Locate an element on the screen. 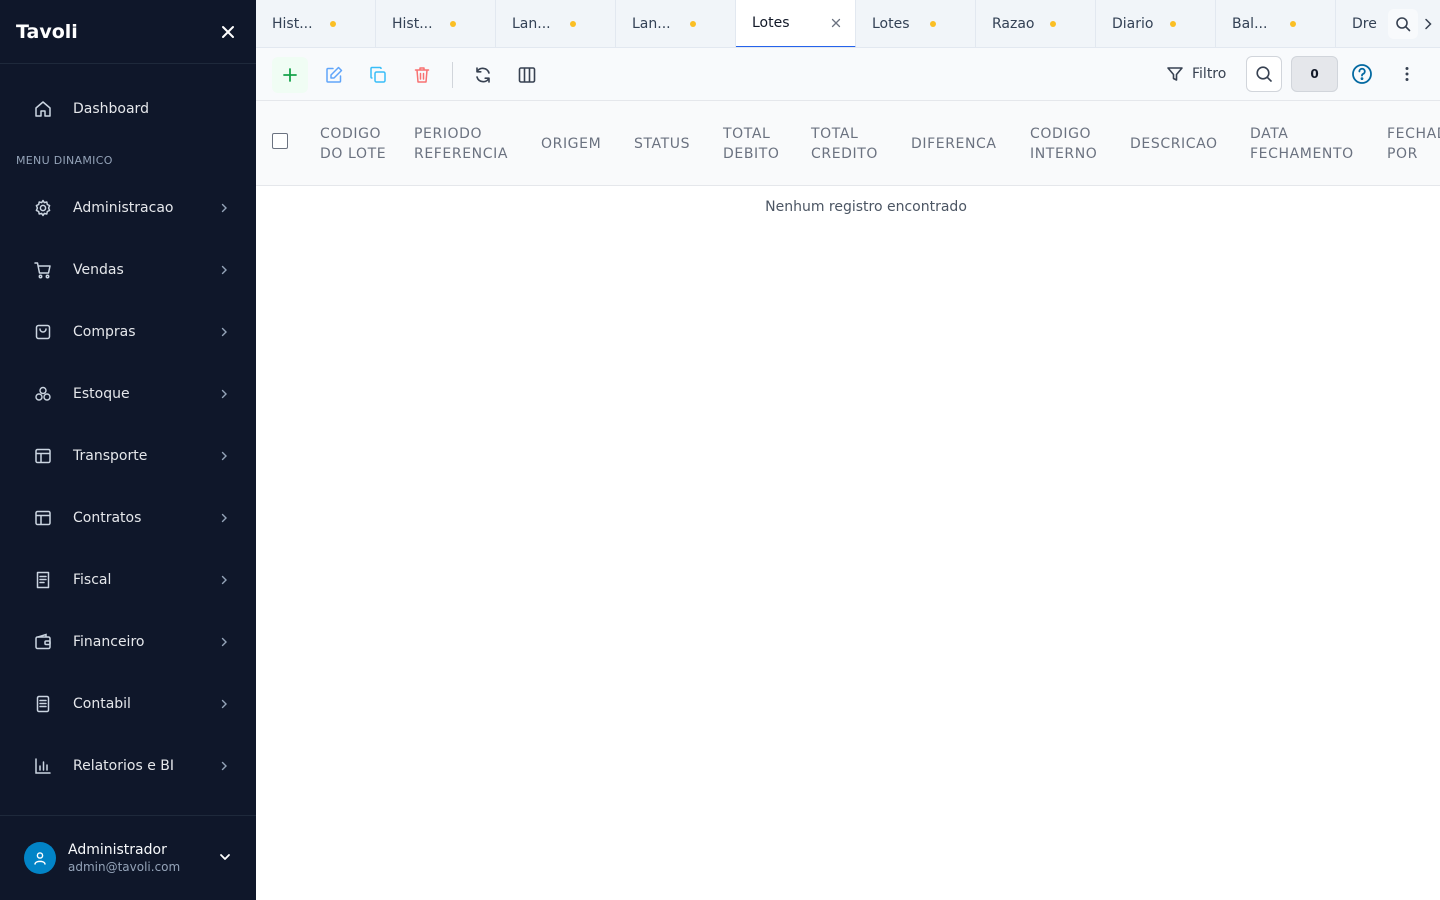 The width and height of the screenshot is (1440, 900). receipt-icon is located at coordinates (43, 580).